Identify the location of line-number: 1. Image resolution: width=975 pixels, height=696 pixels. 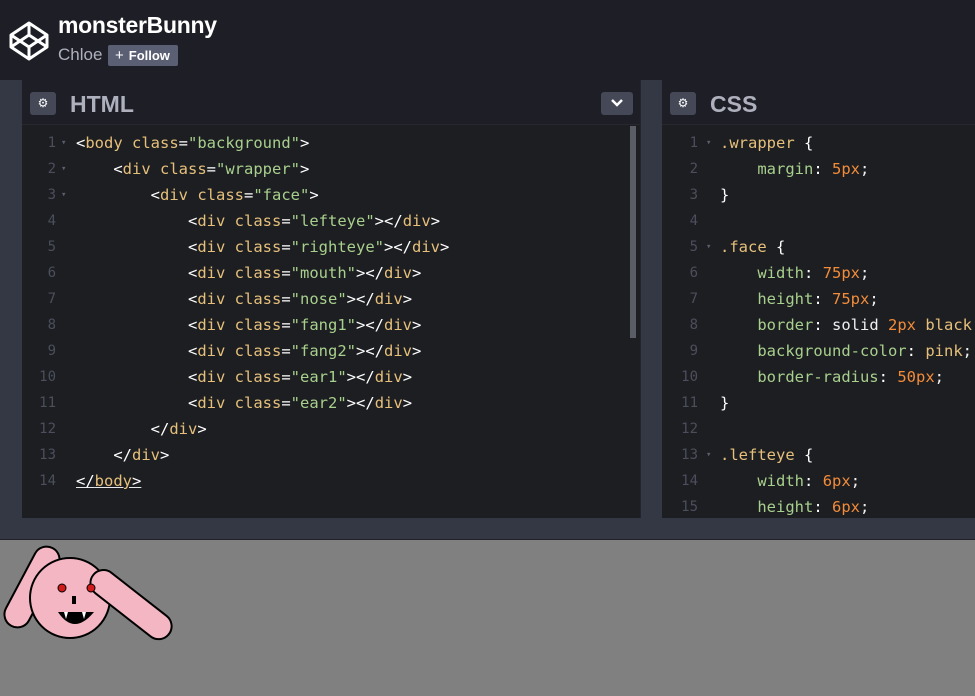
(693, 143).